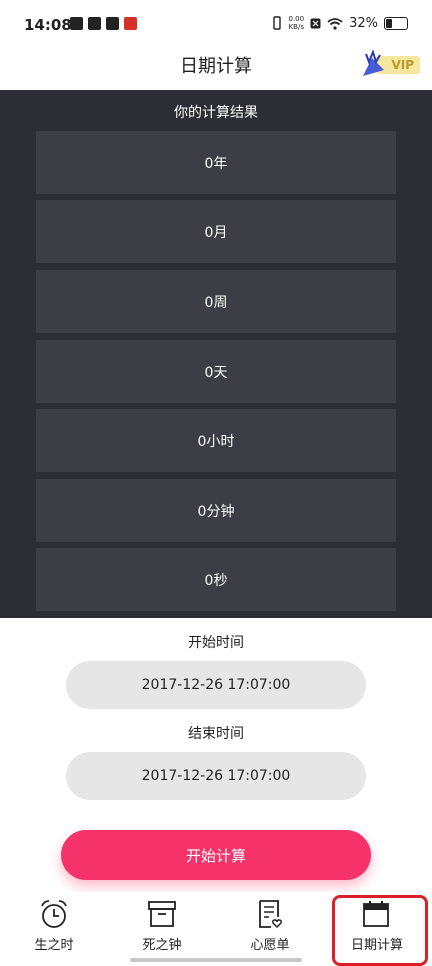  Describe the element at coordinates (335, 23) in the screenshot. I see `wifi-icon` at that location.